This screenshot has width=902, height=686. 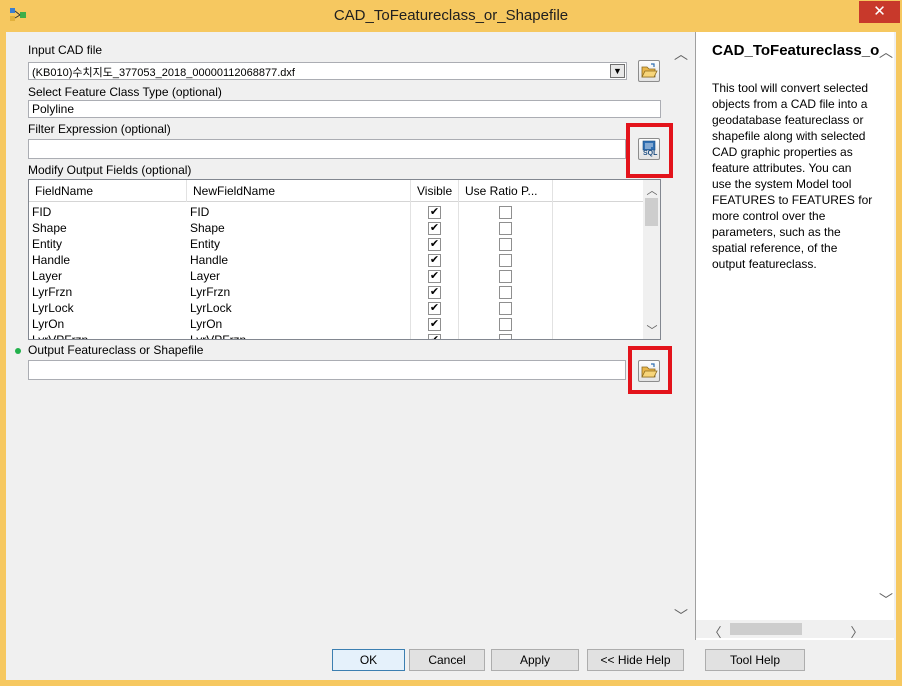 I want to click on table-scrollbar: ︿ ﹀, so click(x=651, y=259).